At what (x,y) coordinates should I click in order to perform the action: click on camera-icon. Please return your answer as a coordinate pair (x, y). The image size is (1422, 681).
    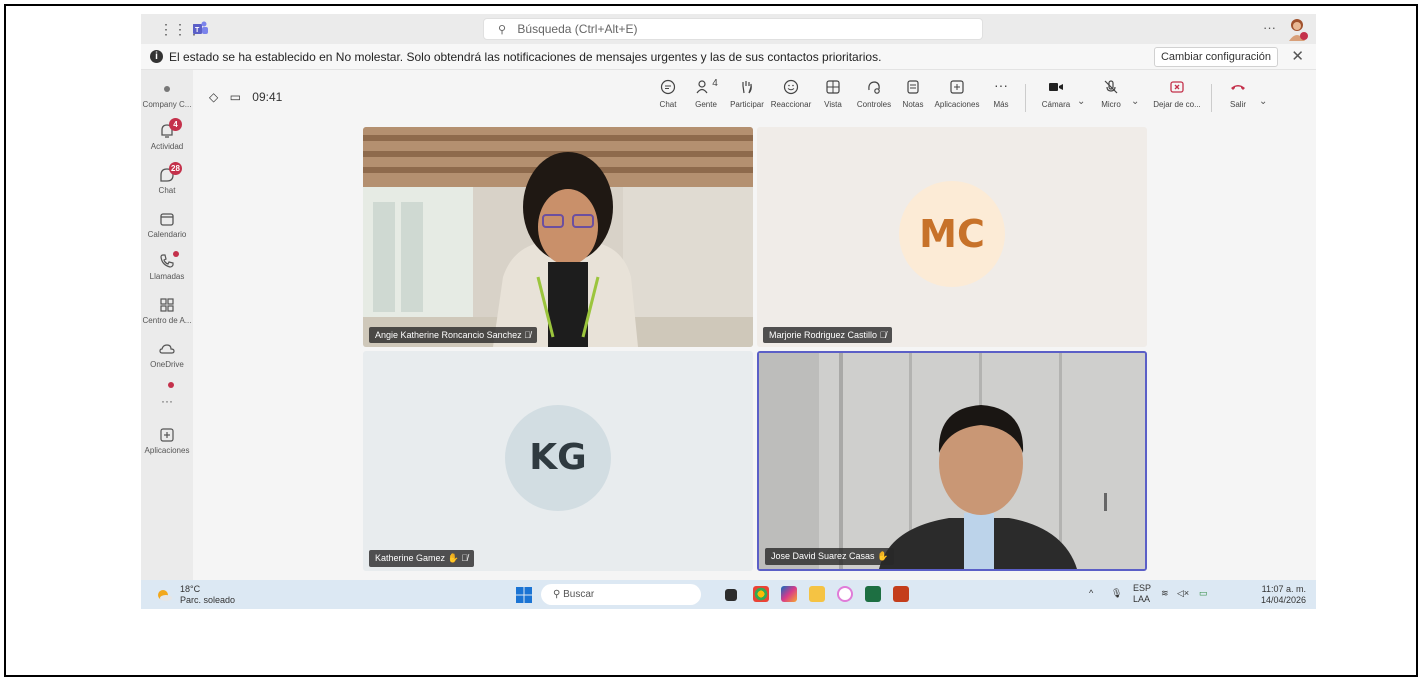
    Looking at the image, I should click on (1056, 88).